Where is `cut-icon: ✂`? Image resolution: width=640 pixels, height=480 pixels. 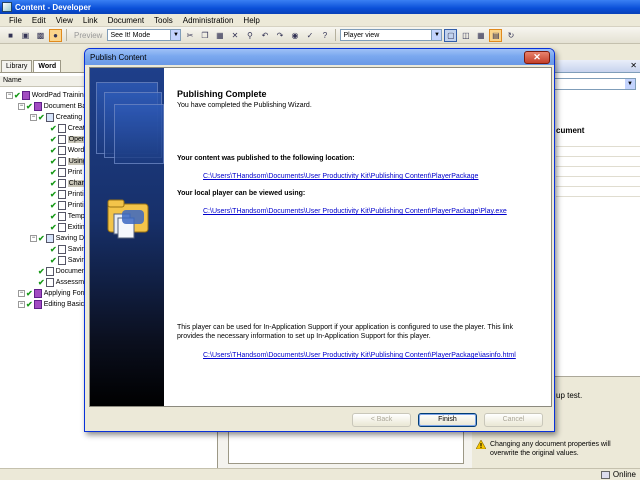 cut-icon: ✂ is located at coordinates (189, 35).